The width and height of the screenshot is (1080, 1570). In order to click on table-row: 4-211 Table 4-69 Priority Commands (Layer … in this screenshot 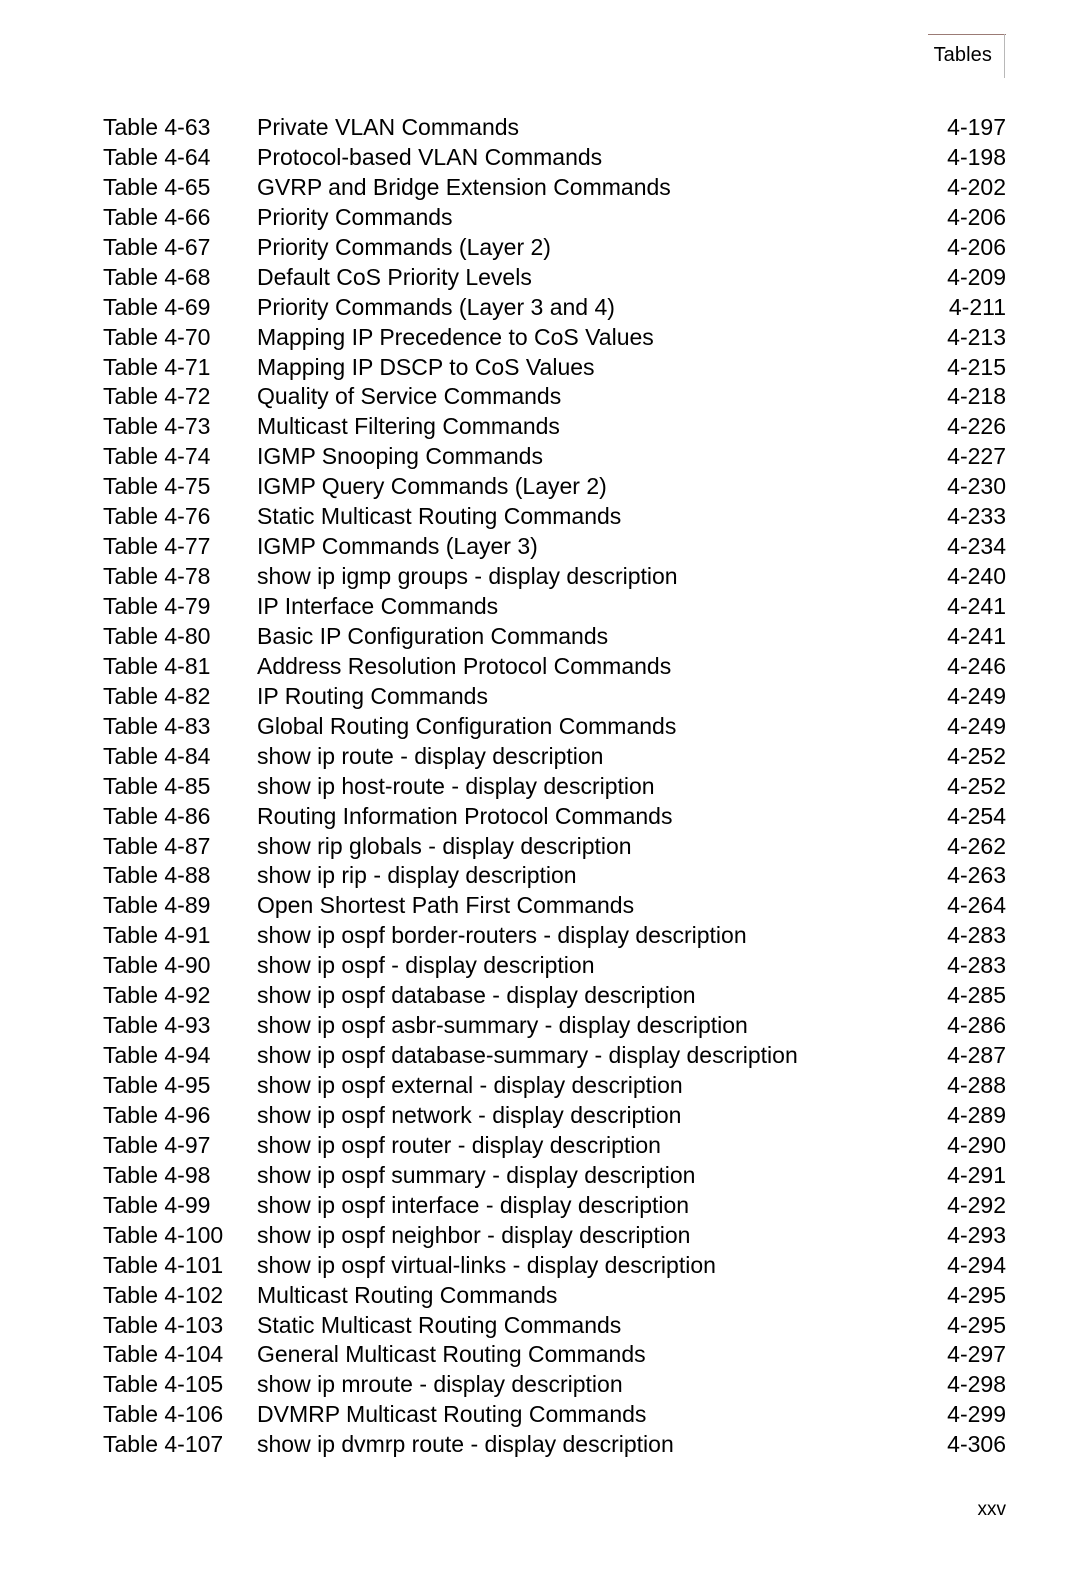, I will do `click(540, 308)`.